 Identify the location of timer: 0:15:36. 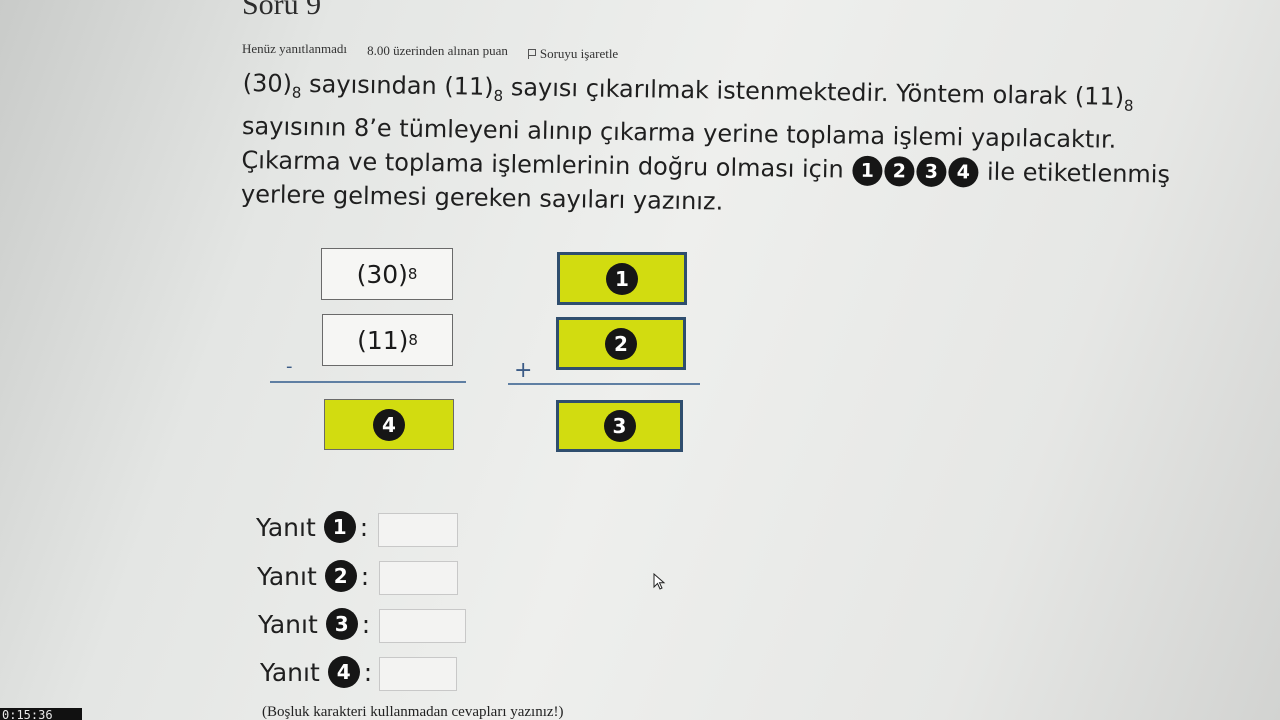
(41, 714).